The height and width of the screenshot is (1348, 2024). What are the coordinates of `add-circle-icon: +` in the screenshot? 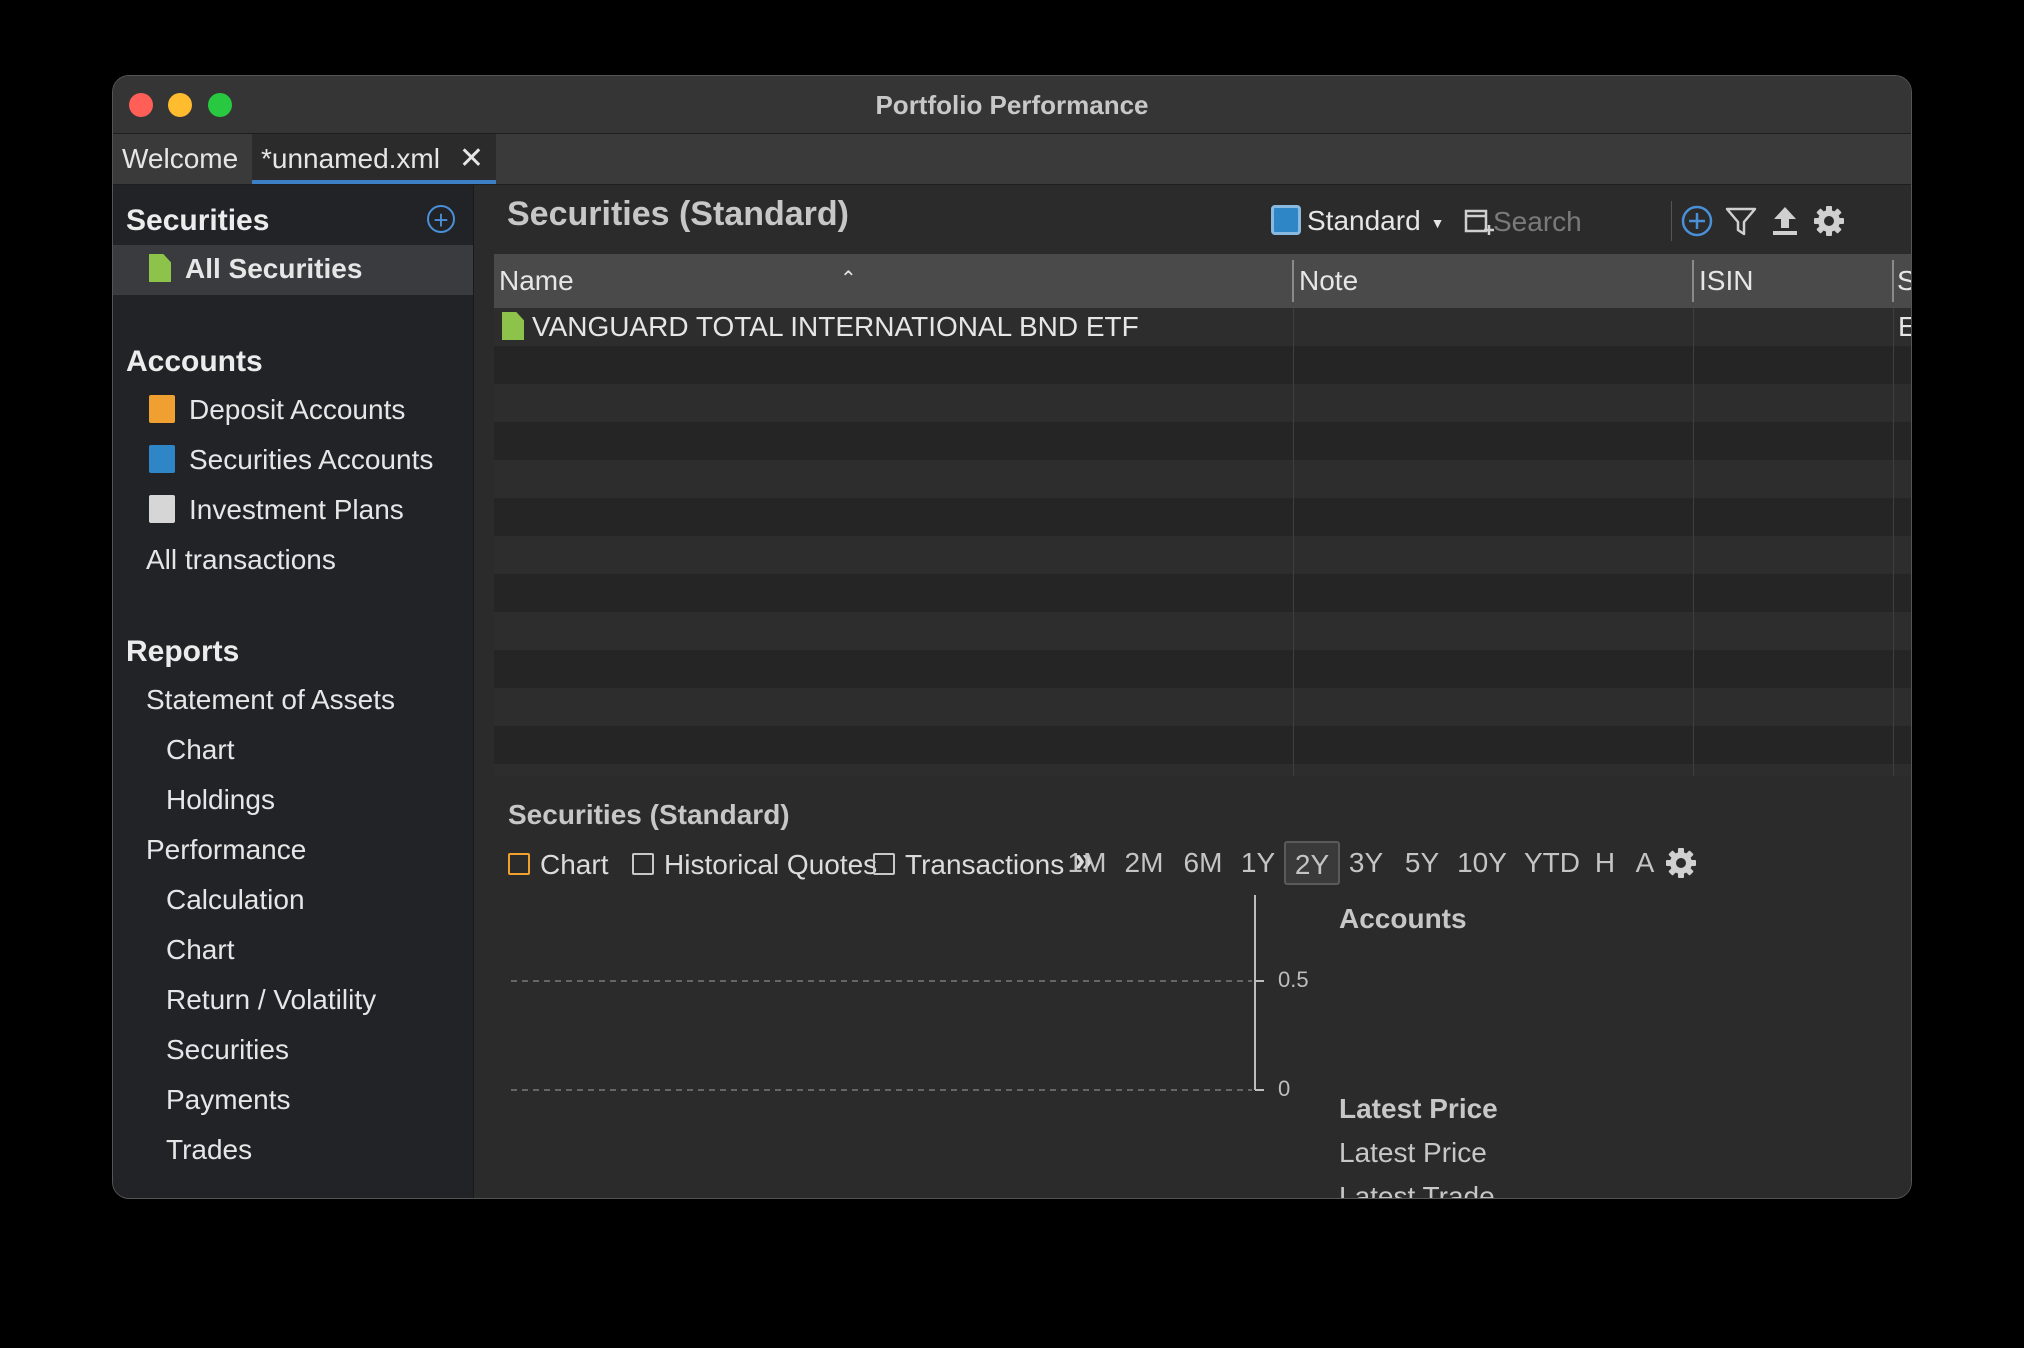 It's located at (441, 219).